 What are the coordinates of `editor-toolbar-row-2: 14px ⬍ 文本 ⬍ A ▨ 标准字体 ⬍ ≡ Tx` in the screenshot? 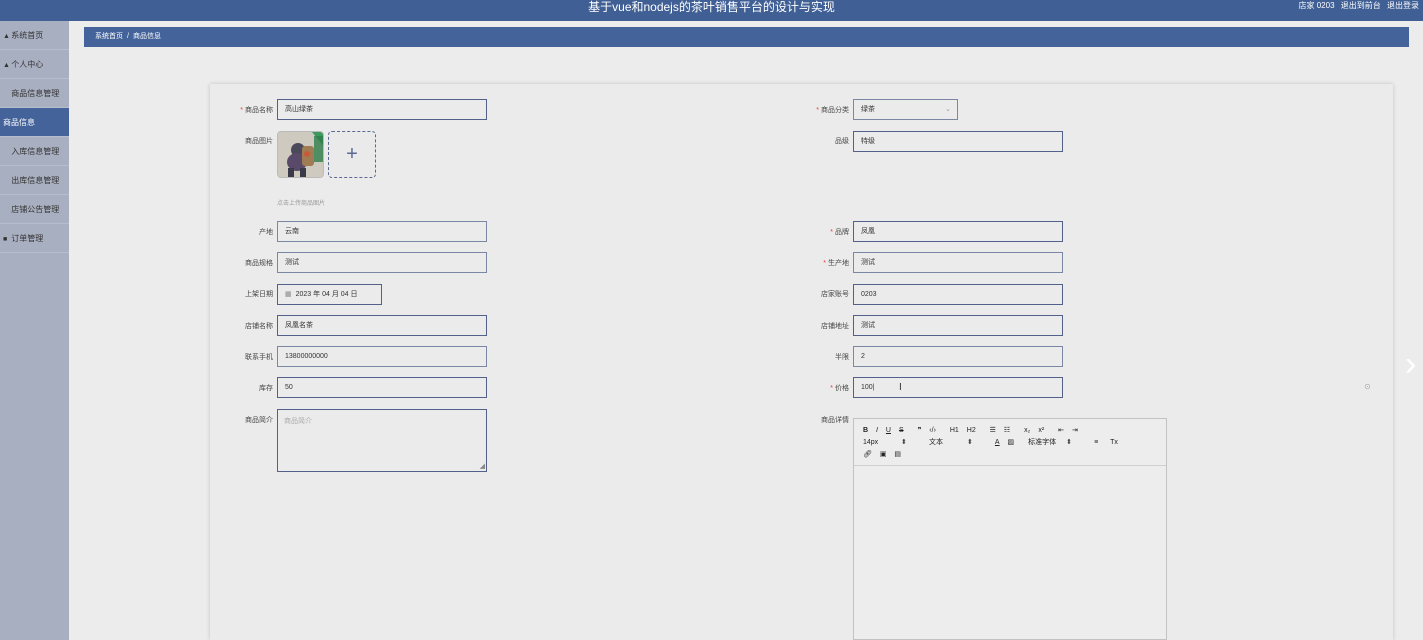 It's located at (1014, 443).